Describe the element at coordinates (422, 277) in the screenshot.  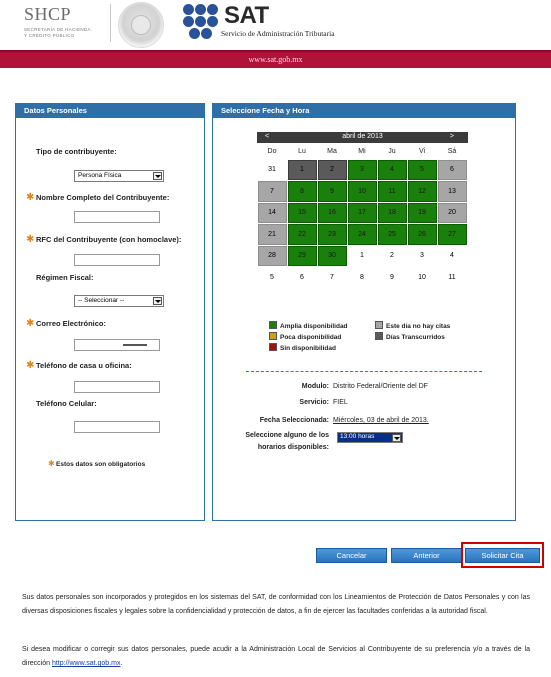
I see `calendar-day-plain: 10` at that location.